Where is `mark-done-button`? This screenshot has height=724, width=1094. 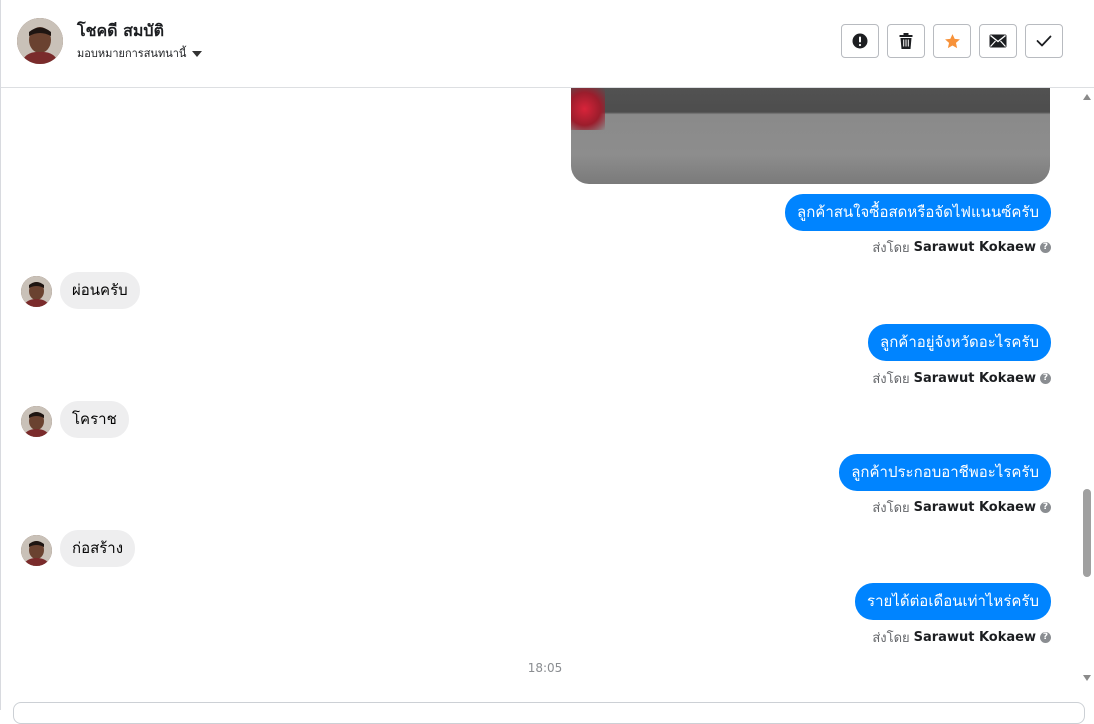 mark-done-button is located at coordinates (1044, 41).